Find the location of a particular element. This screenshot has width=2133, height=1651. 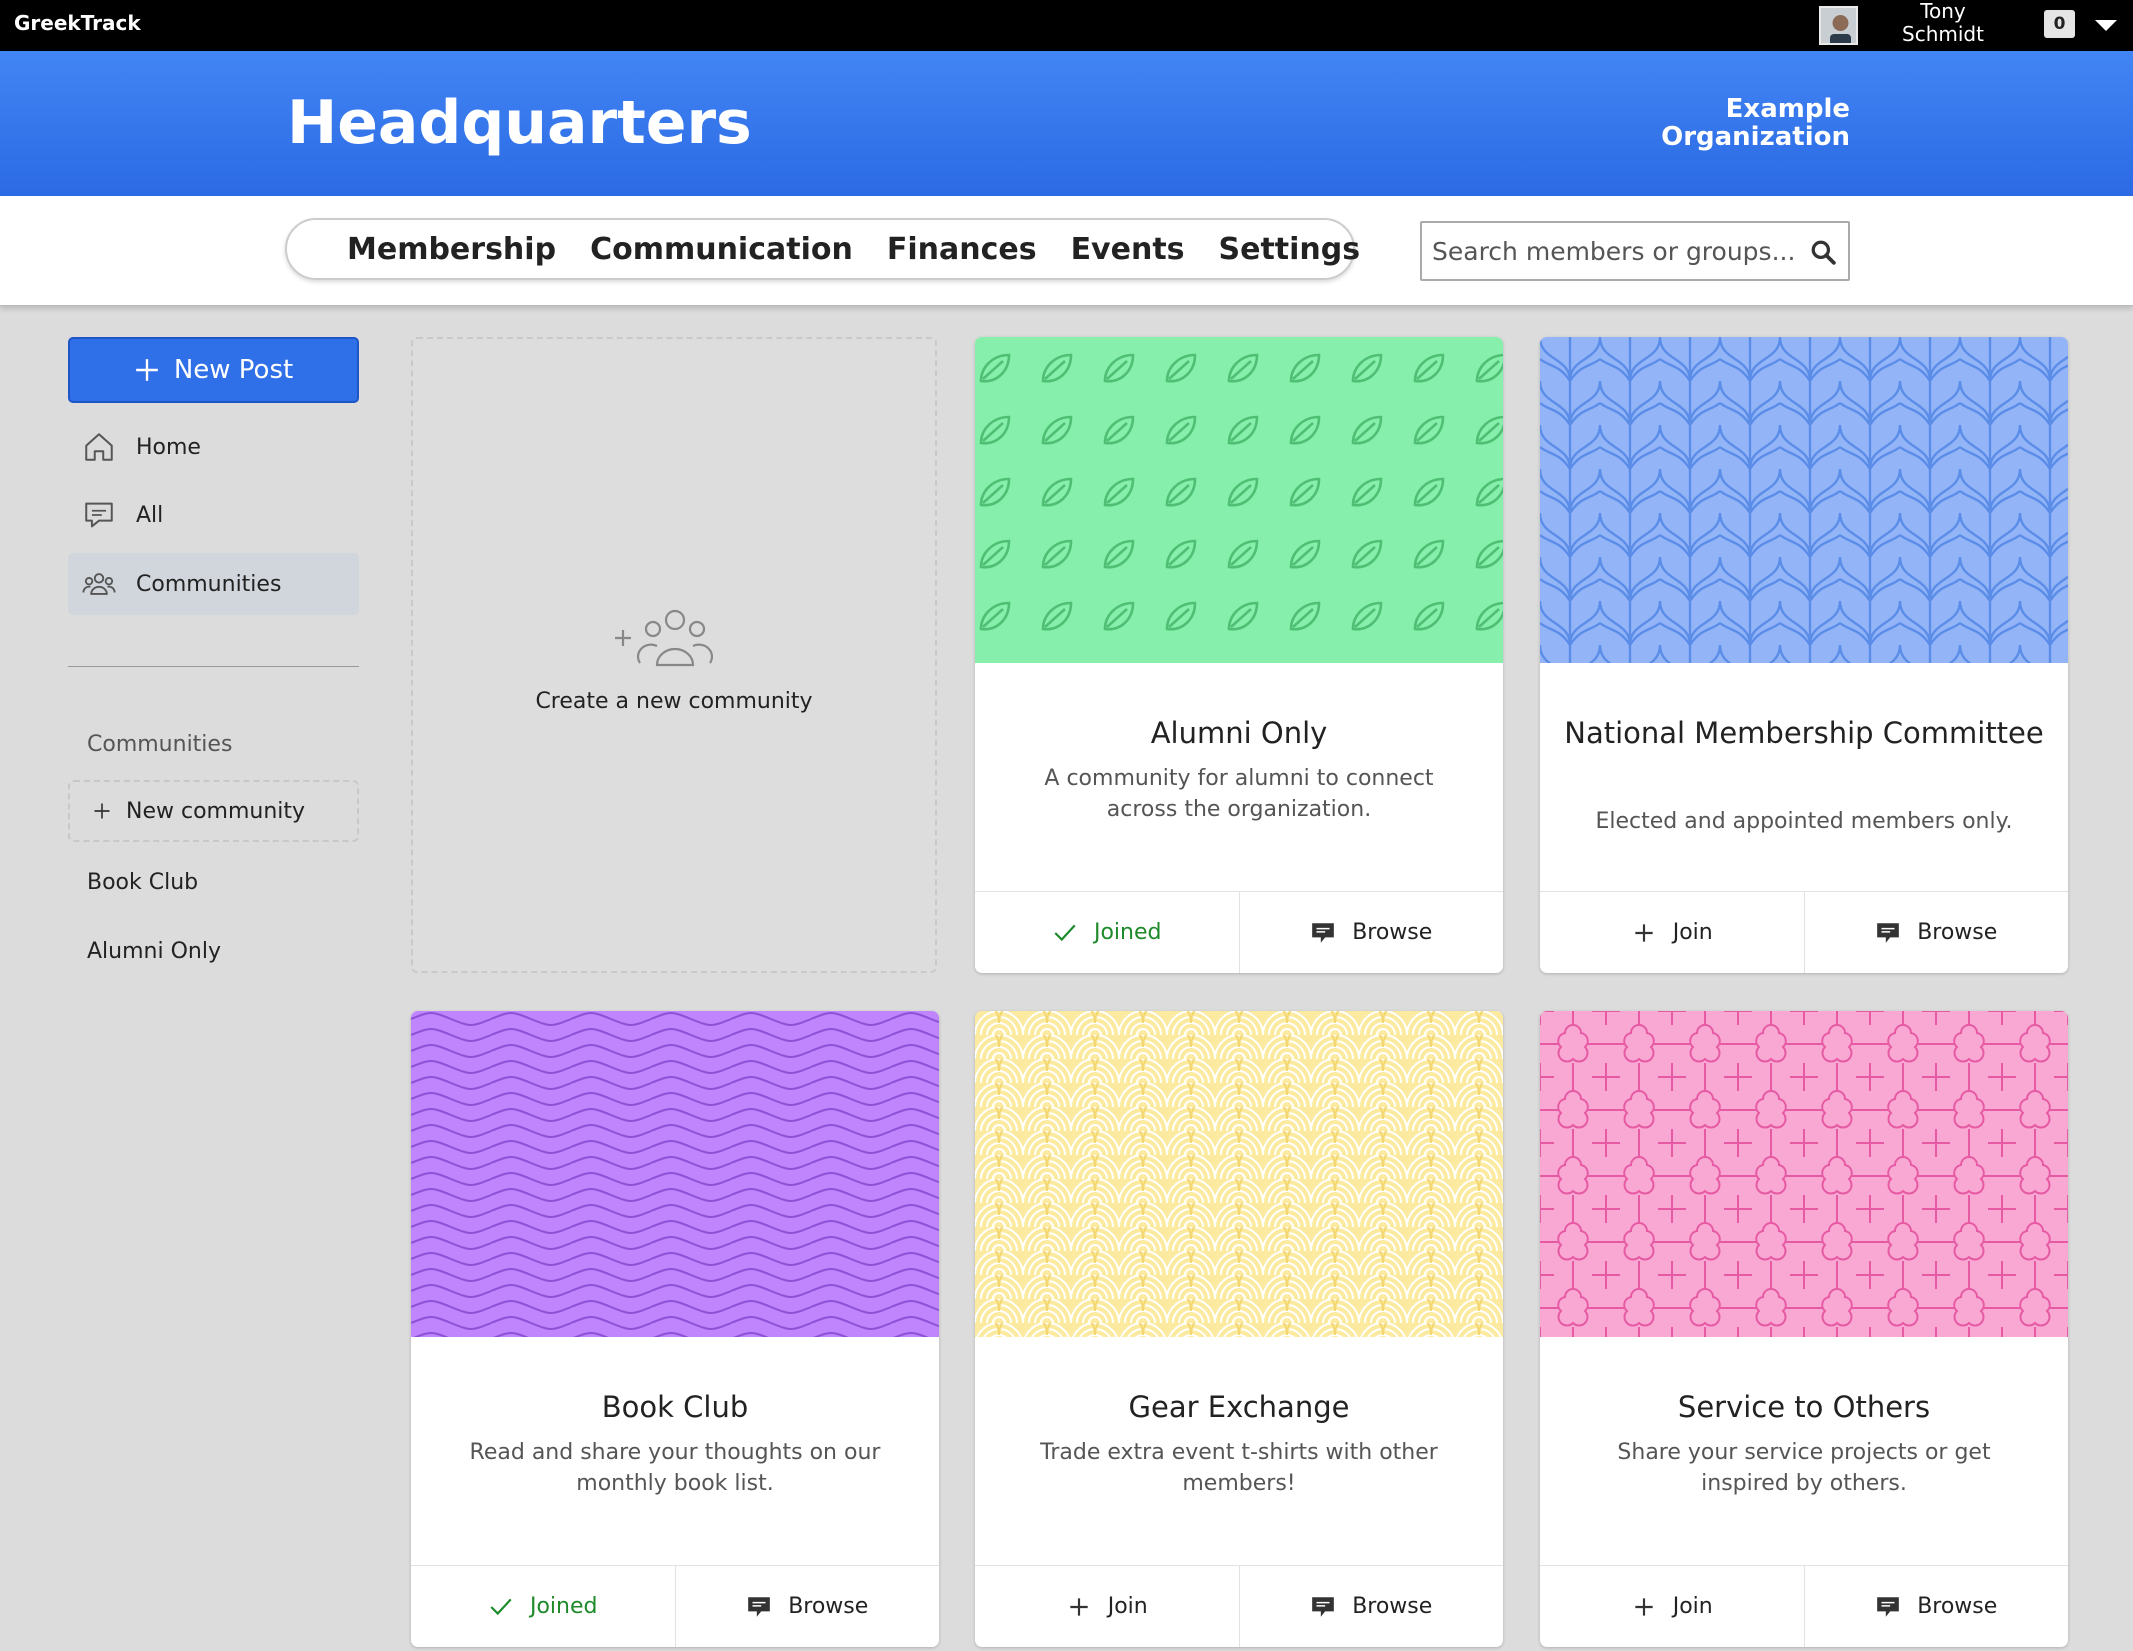

new-post-label: New Post is located at coordinates (233, 370).